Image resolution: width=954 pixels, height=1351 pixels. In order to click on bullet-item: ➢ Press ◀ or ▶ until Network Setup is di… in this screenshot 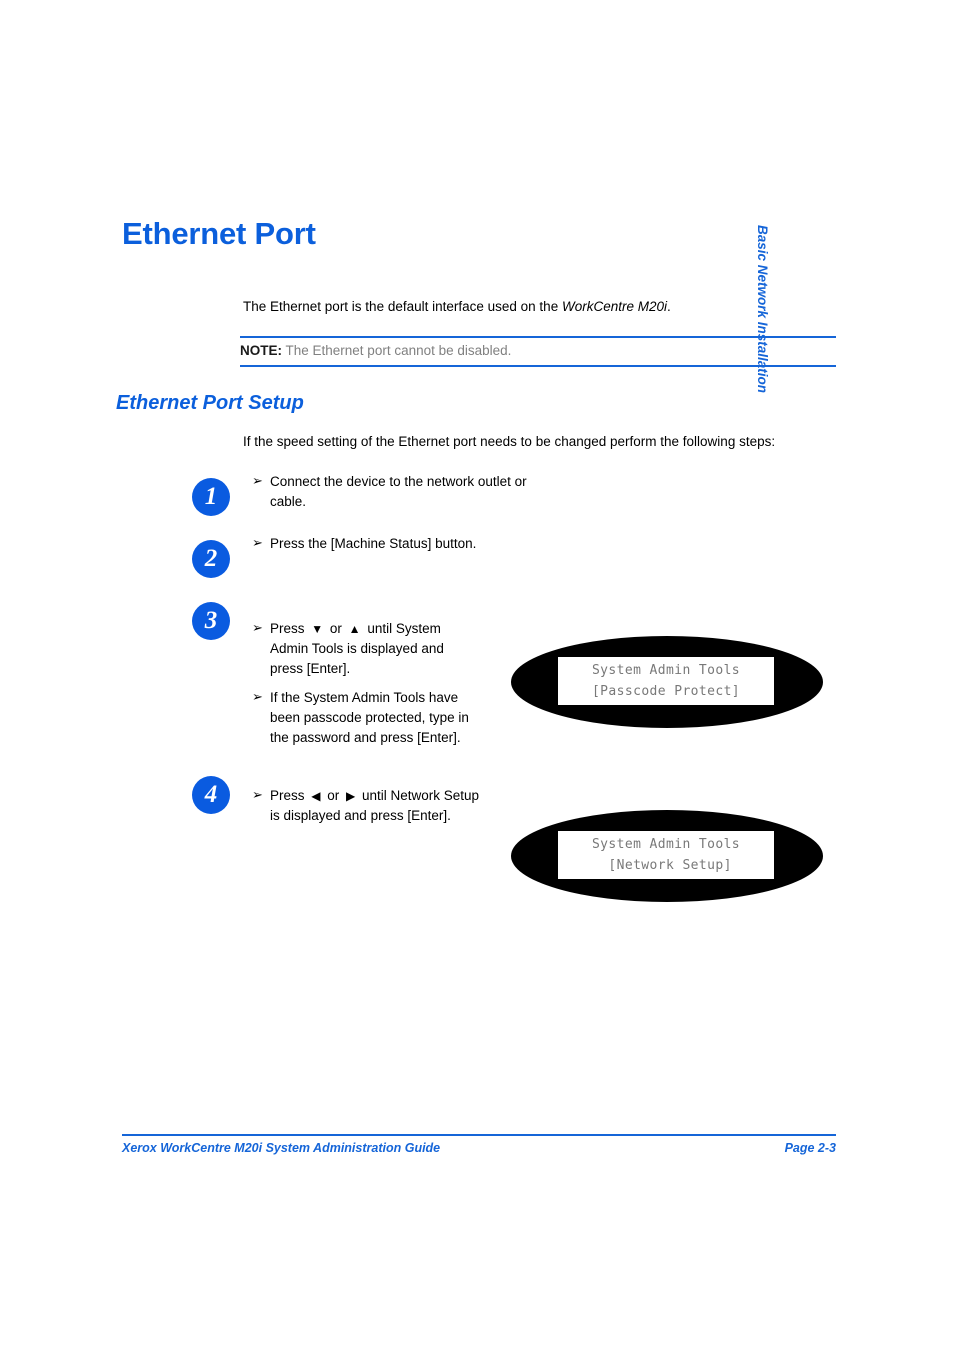, I will do `click(368, 806)`.